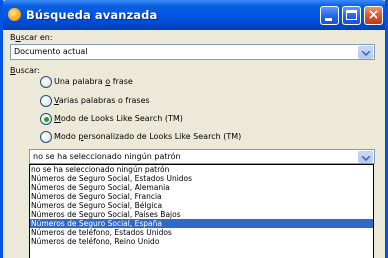 This screenshot has height=258, width=388. What do you see at coordinates (201, 187) in the screenshot?
I see `list-item: Números de Seguro Social, Alemania` at bounding box center [201, 187].